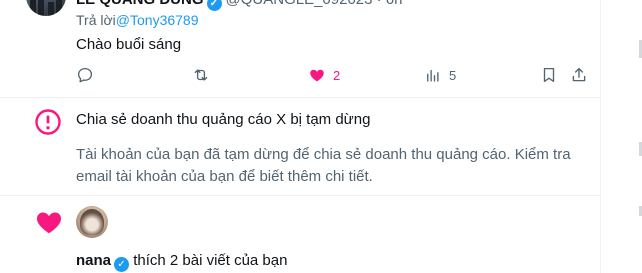 The image size is (642, 273). I want to click on analytics-icon, so click(433, 75).